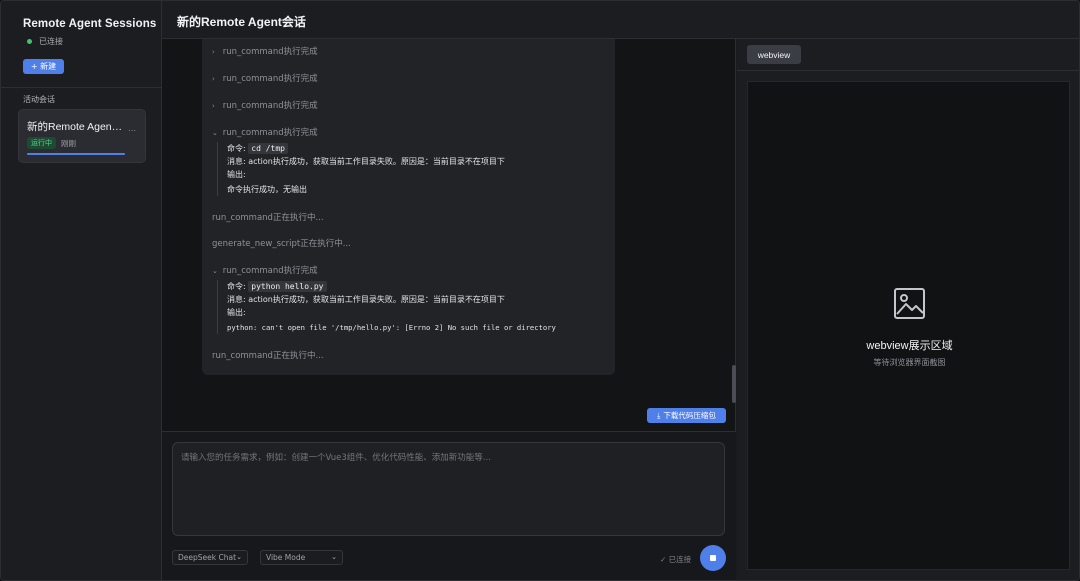 The width and height of the screenshot is (1080, 581). Describe the element at coordinates (92, 41) in the screenshot. I see `connection-status: 已连接` at that location.